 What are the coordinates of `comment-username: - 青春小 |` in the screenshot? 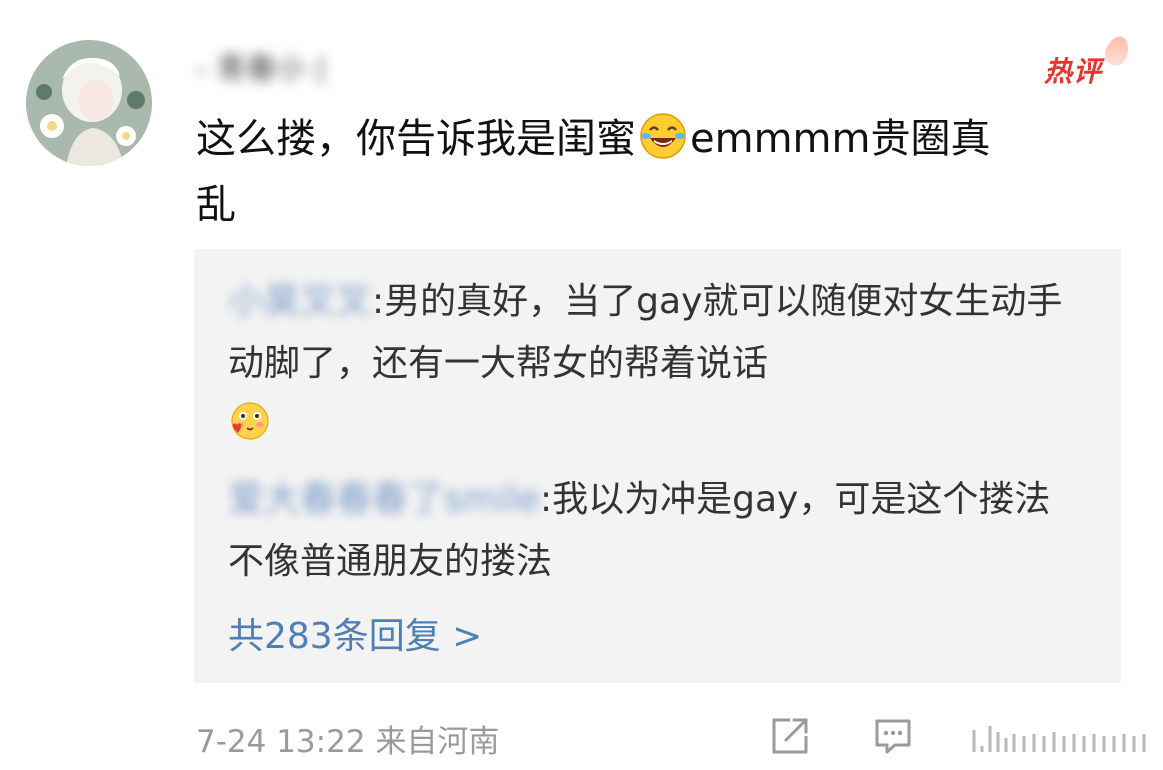 It's located at (281, 64).